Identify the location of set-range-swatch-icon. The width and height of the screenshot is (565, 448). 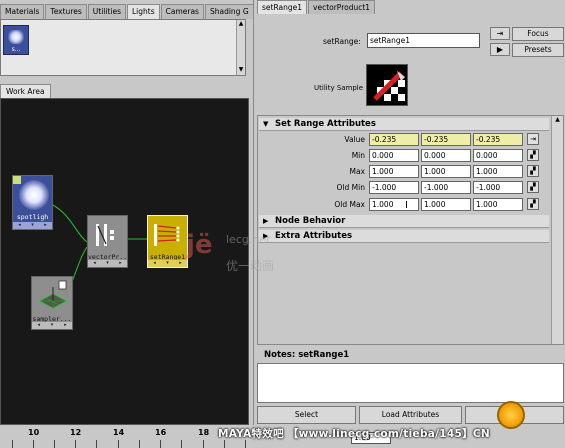
(389, 86).